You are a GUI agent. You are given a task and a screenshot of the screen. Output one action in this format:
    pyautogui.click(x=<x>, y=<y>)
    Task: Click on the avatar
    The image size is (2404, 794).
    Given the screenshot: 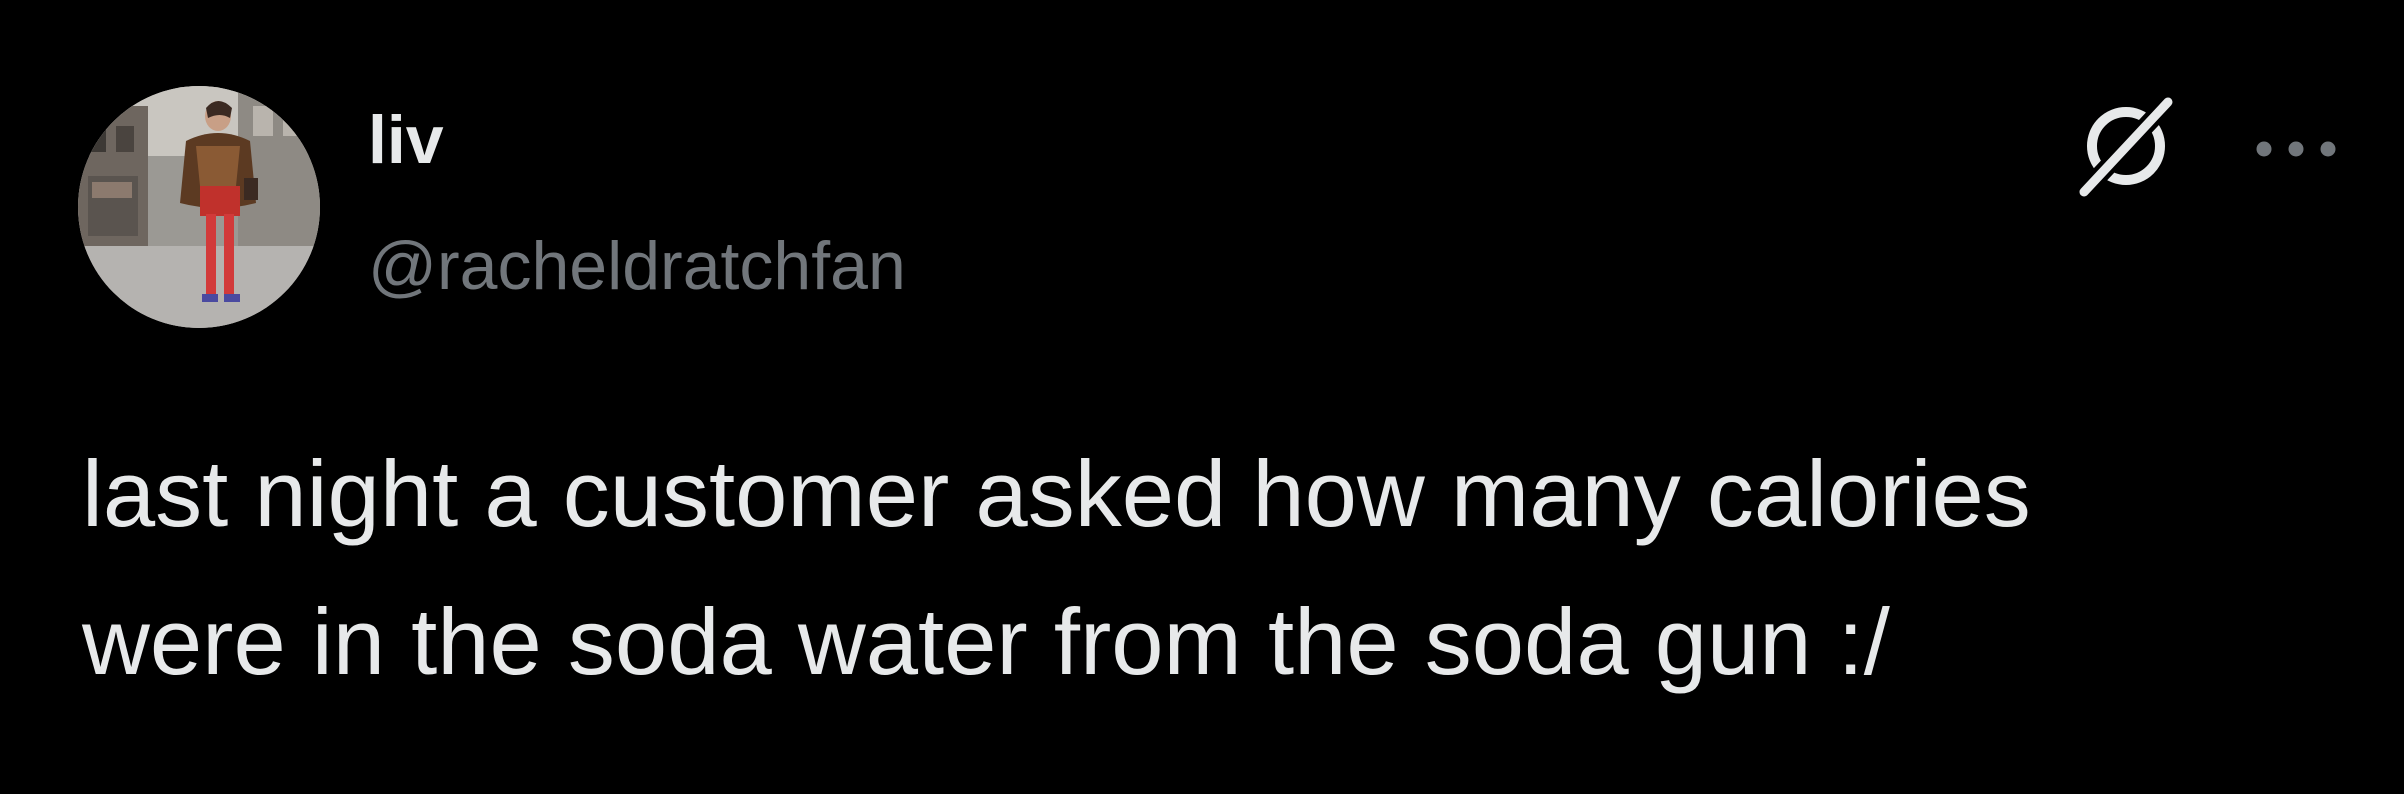 What is the action you would take?
    pyautogui.click(x=199, y=207)
    